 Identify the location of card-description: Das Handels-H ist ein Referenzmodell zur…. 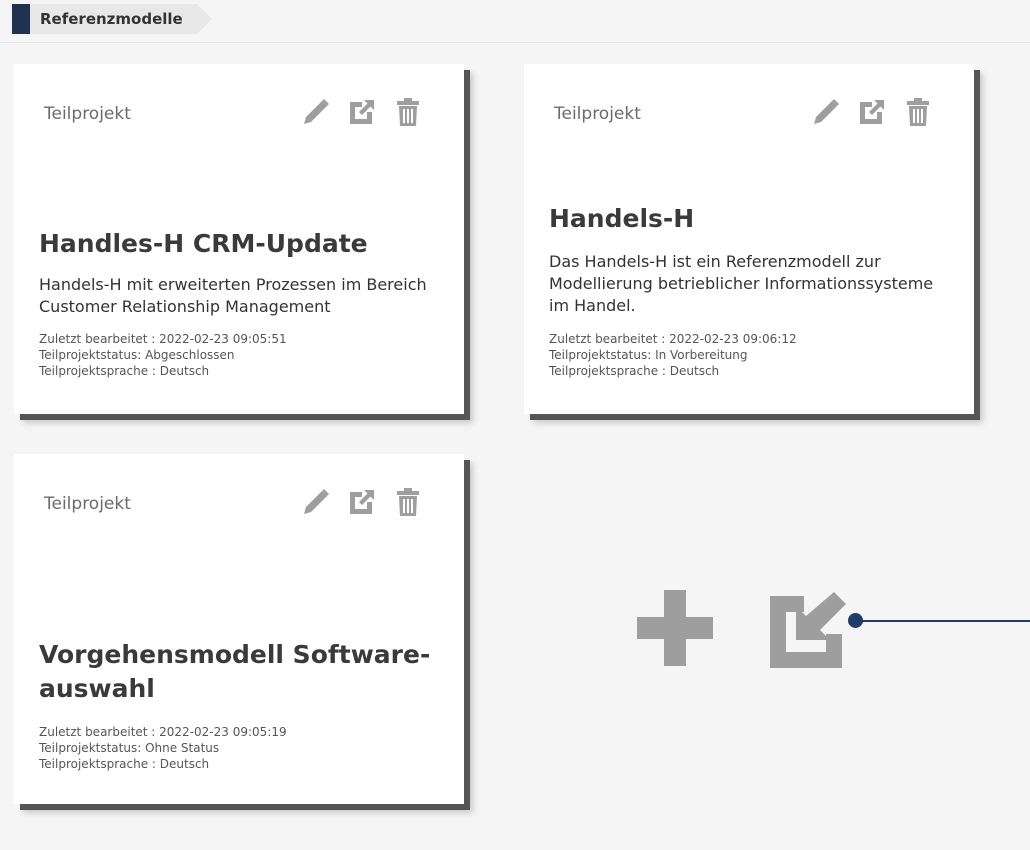
(741, 283).